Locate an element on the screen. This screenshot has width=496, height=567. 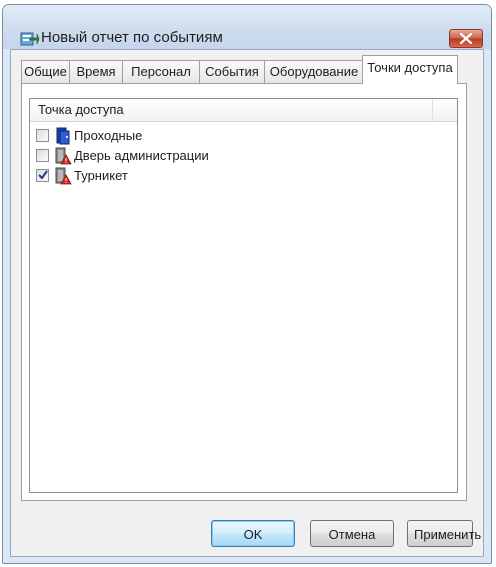
close-icon is located at coordinates (466, 38).